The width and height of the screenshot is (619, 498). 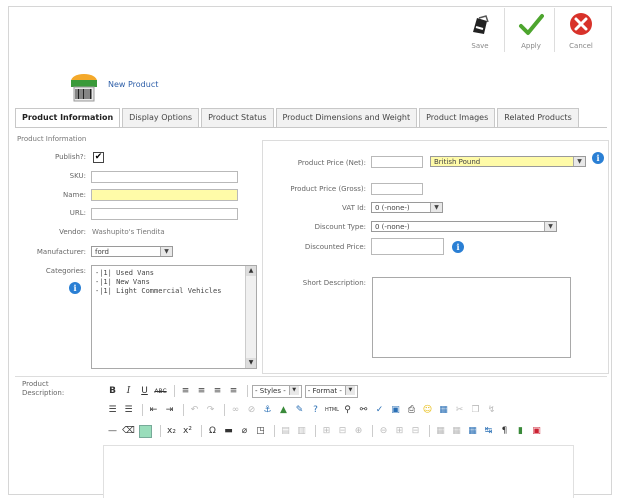 I want to click on numbered-list-icon: ☰, so click(x=128, y=410).